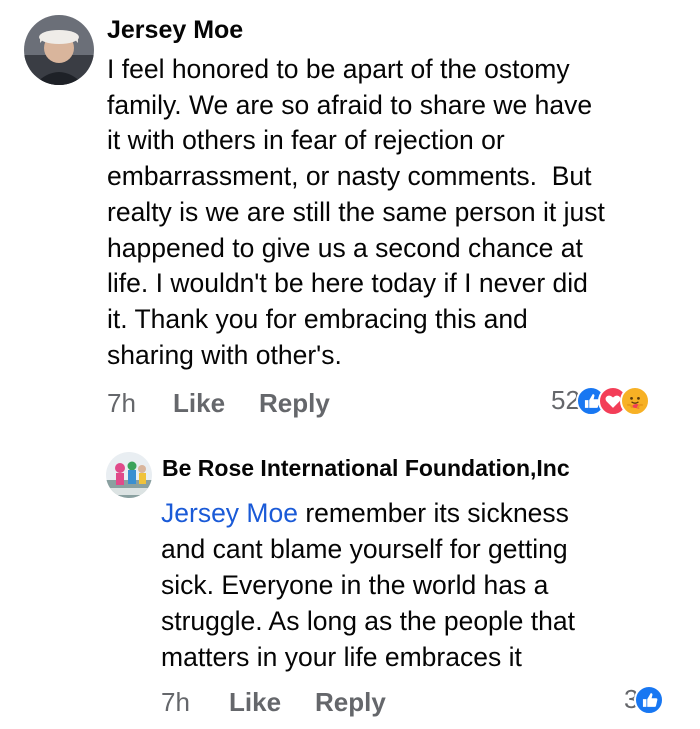  I want to click on avatar-be-rose-foundation, so click(129, 475).